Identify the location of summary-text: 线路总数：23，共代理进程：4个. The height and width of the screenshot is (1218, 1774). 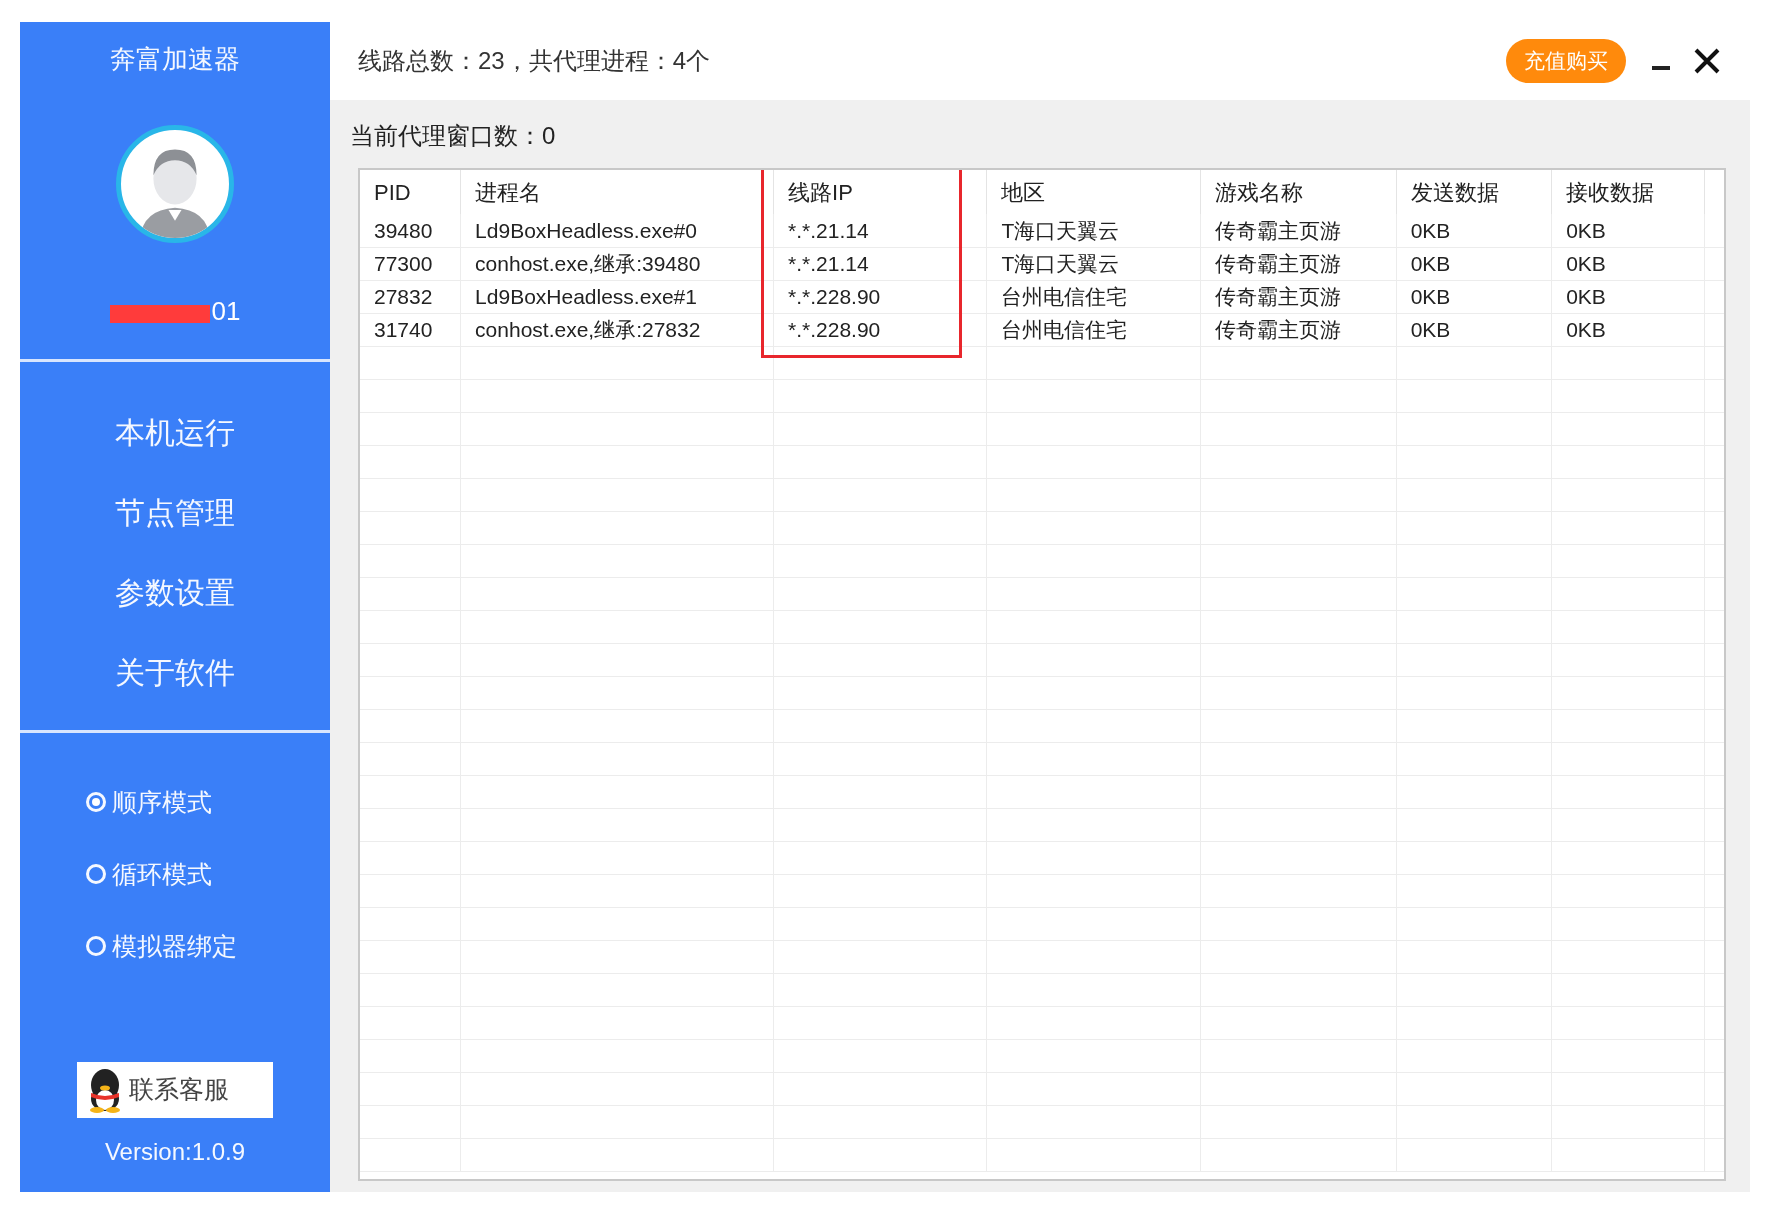
(534, 61).